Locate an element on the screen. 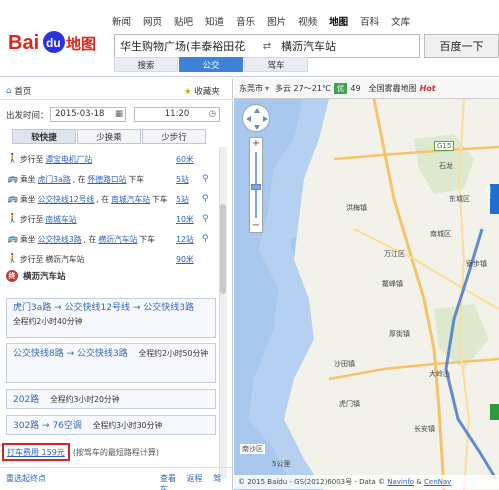 This screenshot has width=499, height=490. tab-search: 搜索 is located at coordinates (146, 64).